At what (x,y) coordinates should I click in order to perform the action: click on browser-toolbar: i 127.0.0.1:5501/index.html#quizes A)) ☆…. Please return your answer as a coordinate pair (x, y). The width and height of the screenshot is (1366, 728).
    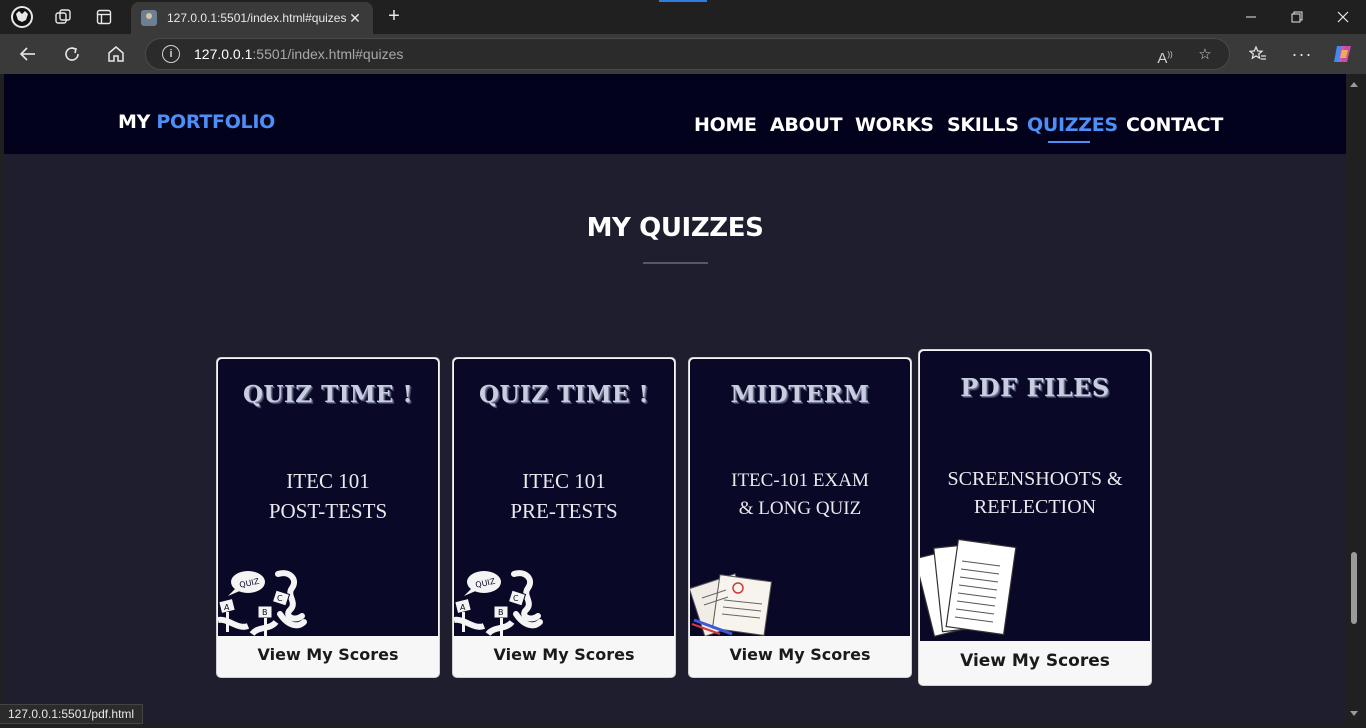
    Looking at the image, I should click on (683, 54).